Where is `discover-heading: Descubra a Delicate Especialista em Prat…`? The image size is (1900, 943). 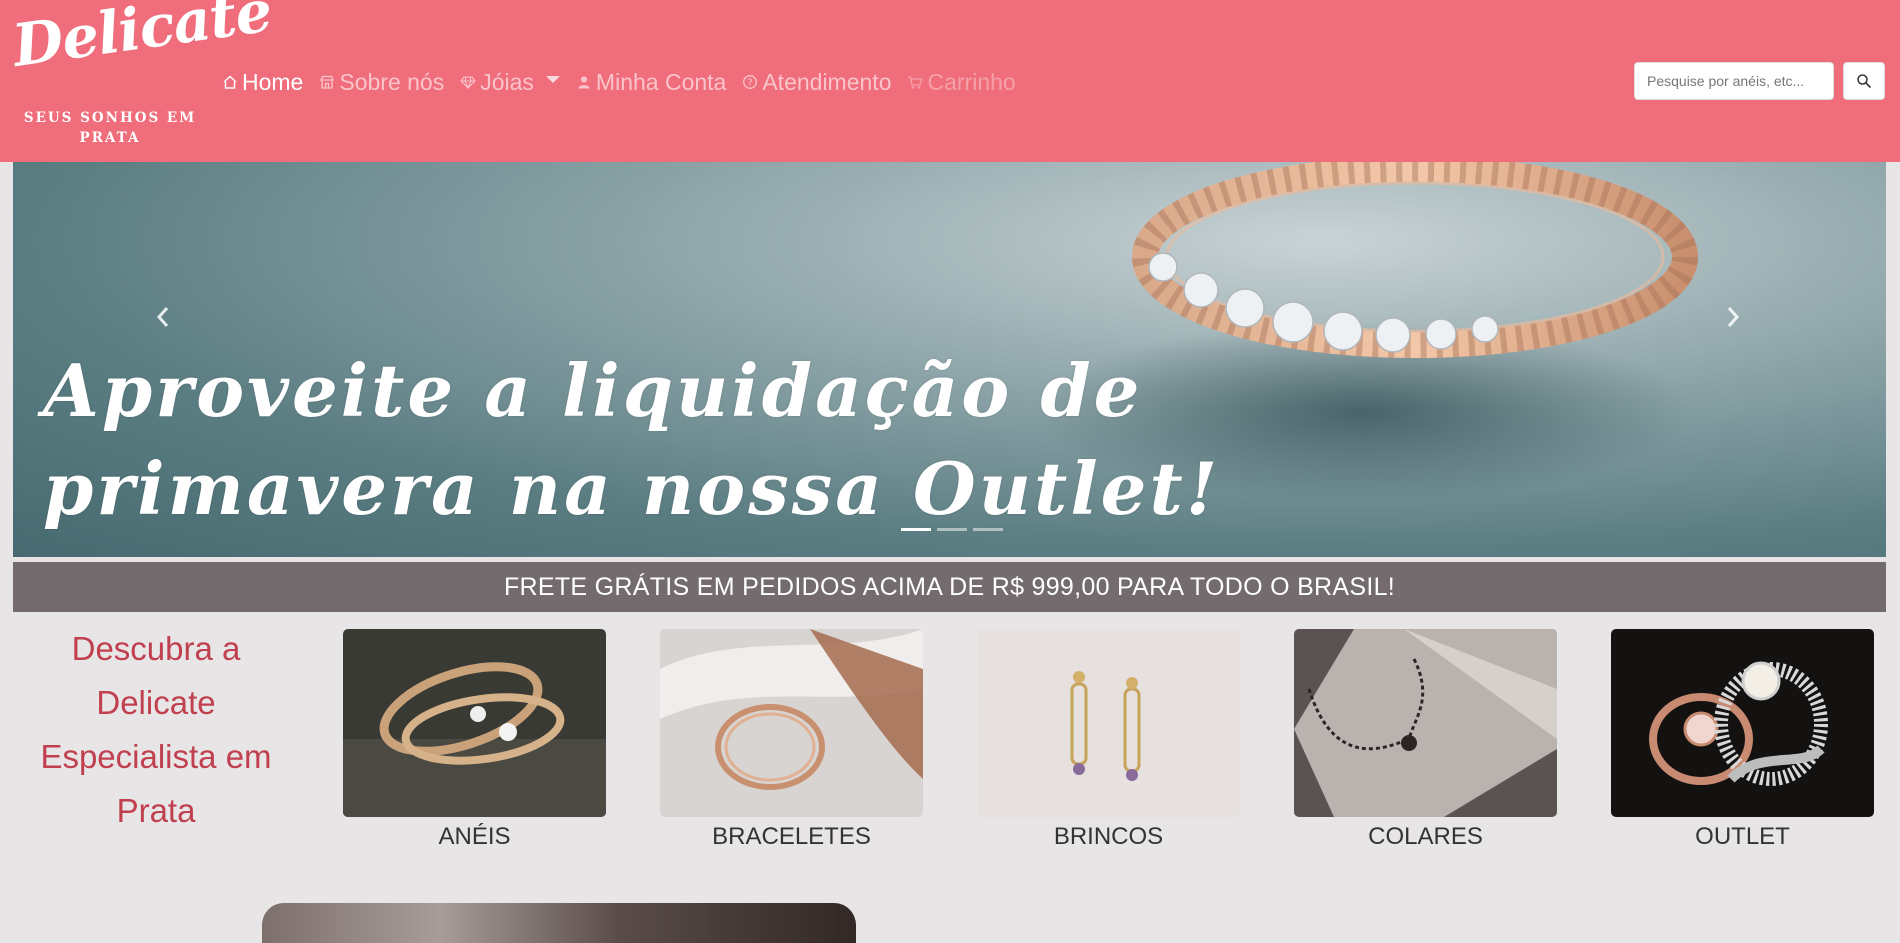
discover-heading: Descubra a Delicate Especialista em Prat… is located at coordinates (156, 730).